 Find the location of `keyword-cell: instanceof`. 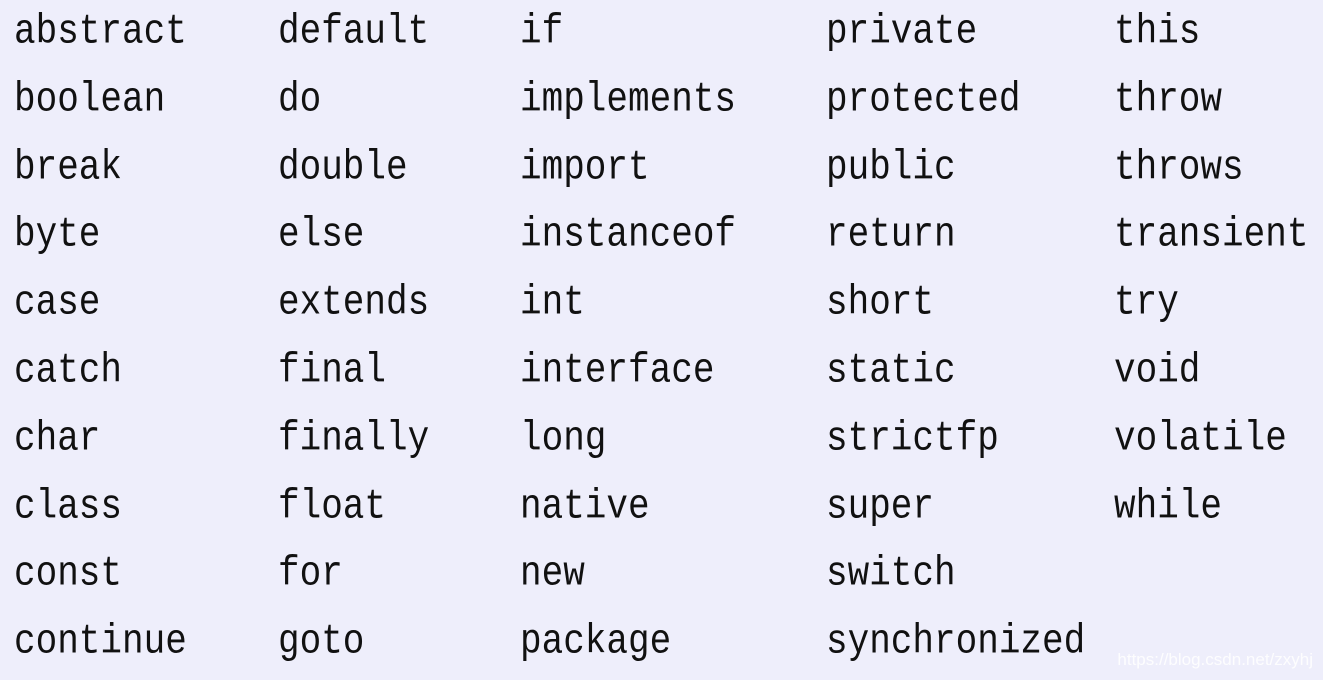

keyword-cell: instanceof is located at coordinates (628, 235).